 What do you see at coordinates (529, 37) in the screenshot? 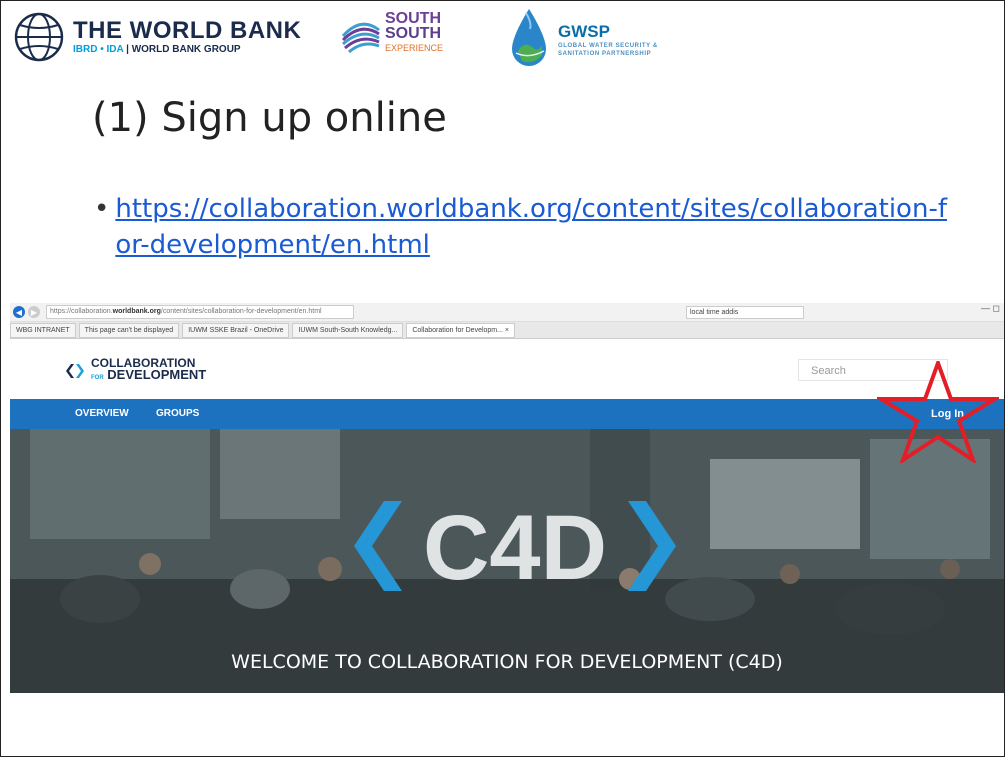
I see `gwsp-drop-icon` at bounding box center [529, 37].